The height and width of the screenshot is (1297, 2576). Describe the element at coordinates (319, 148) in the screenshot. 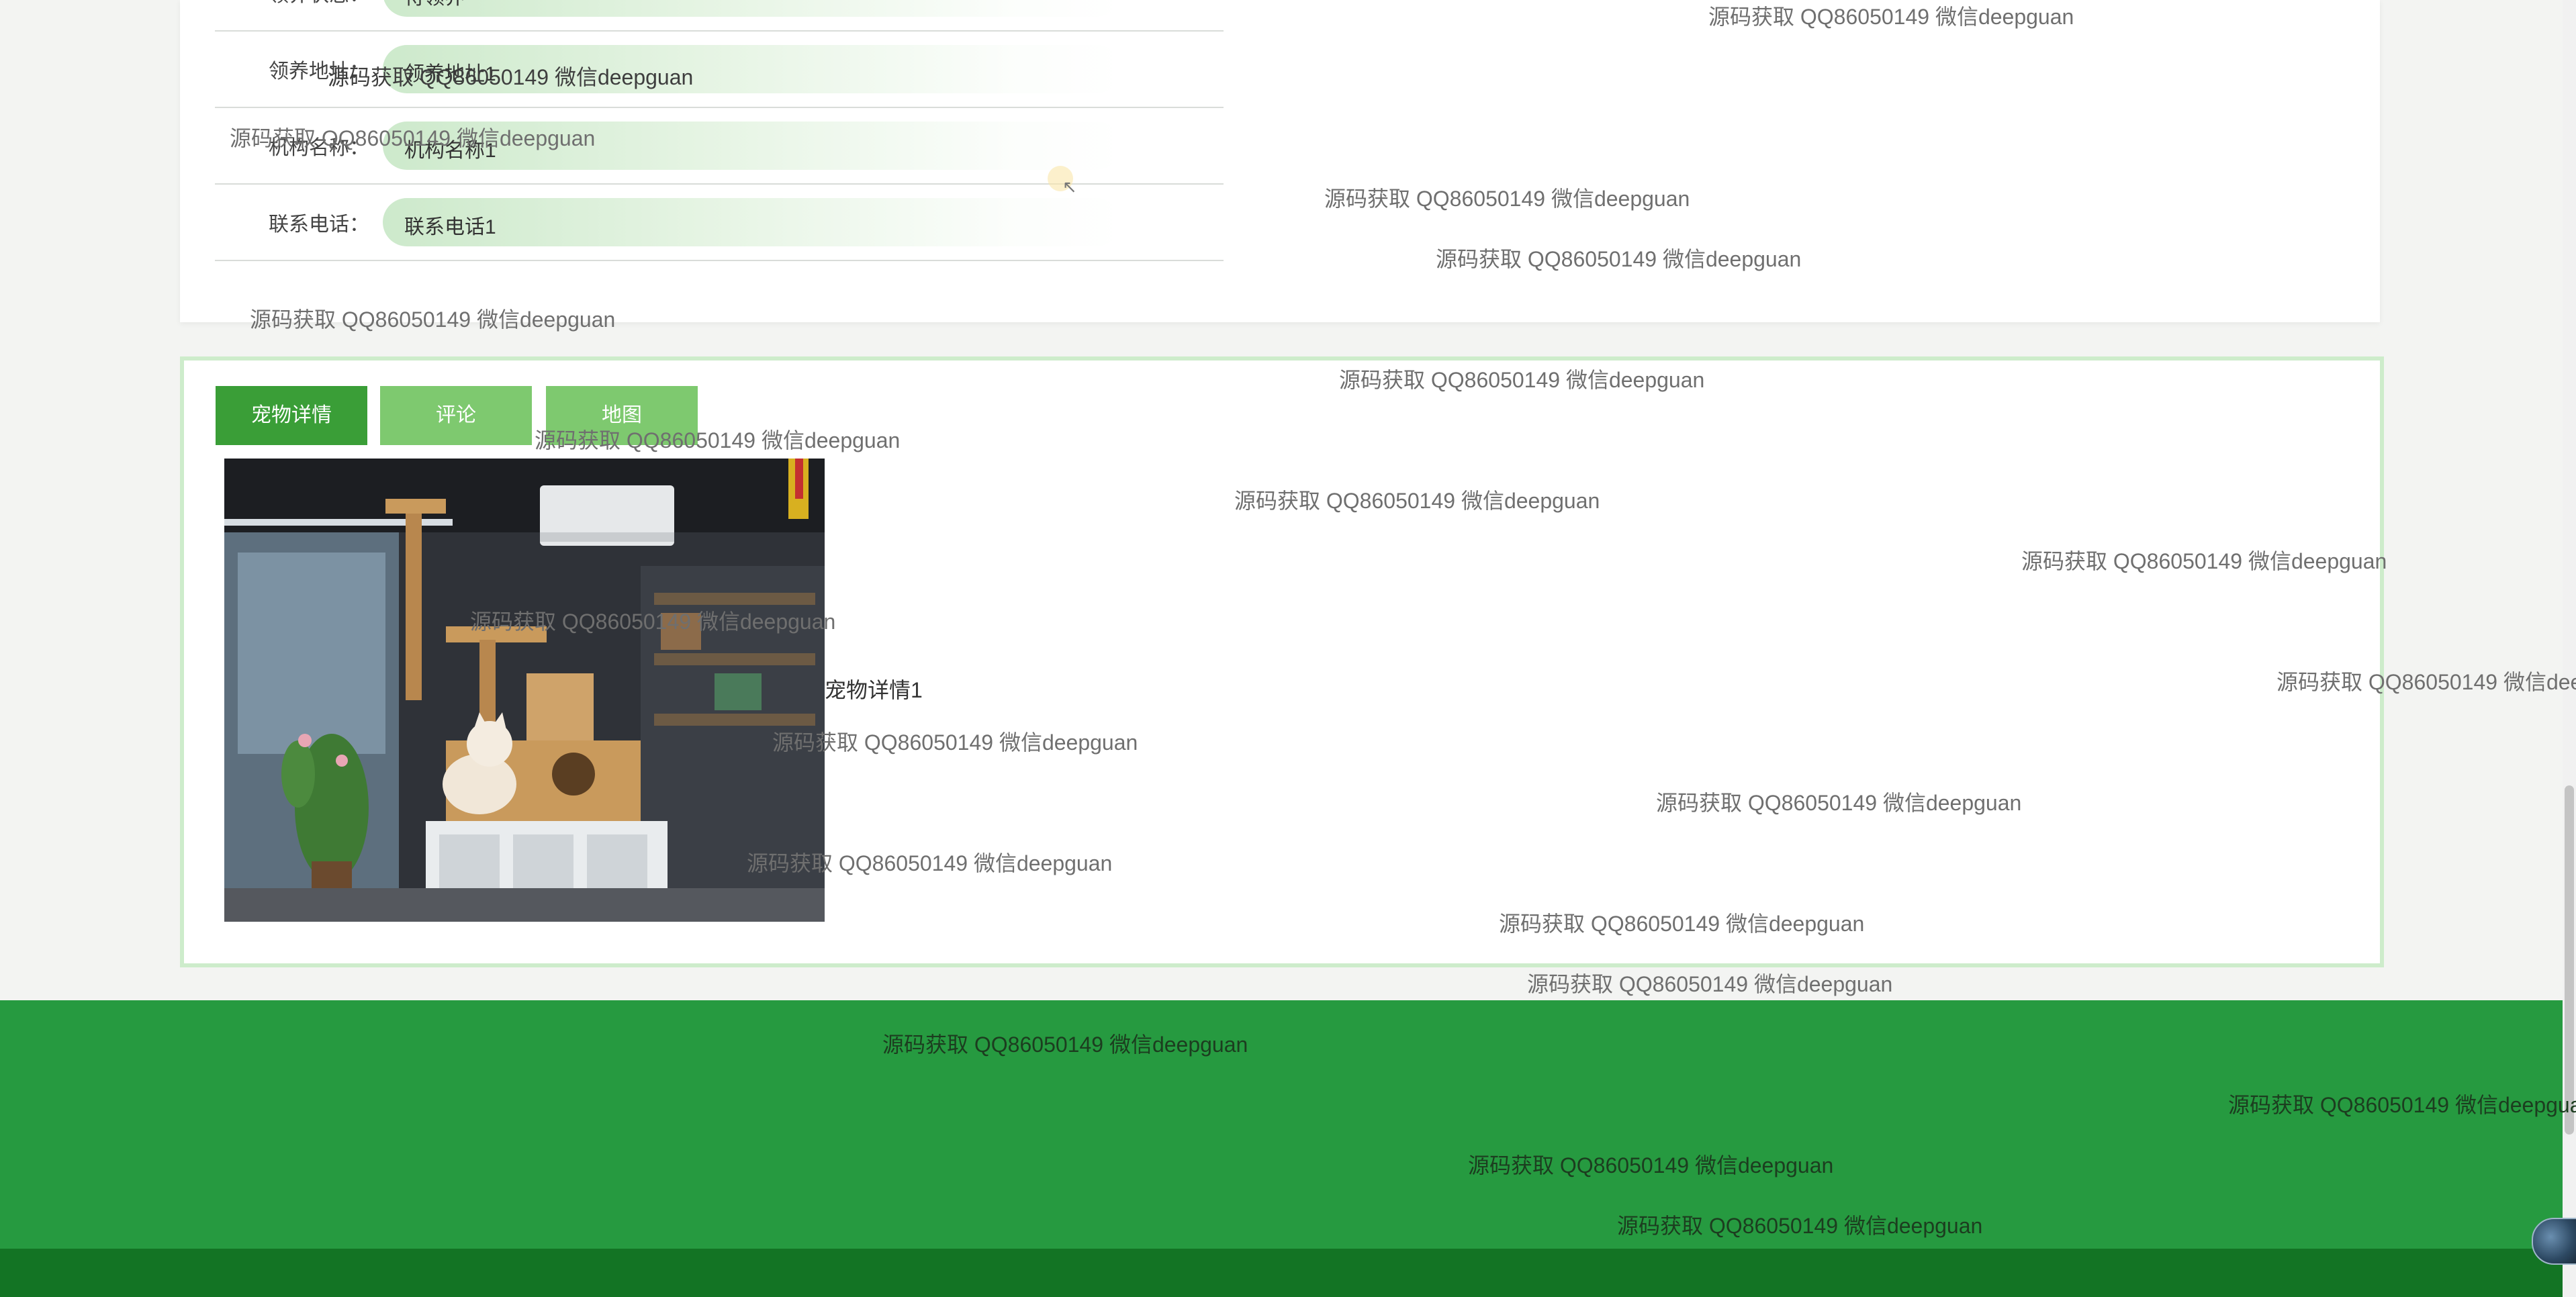

I see `org-label: 机构名称：` at that location.